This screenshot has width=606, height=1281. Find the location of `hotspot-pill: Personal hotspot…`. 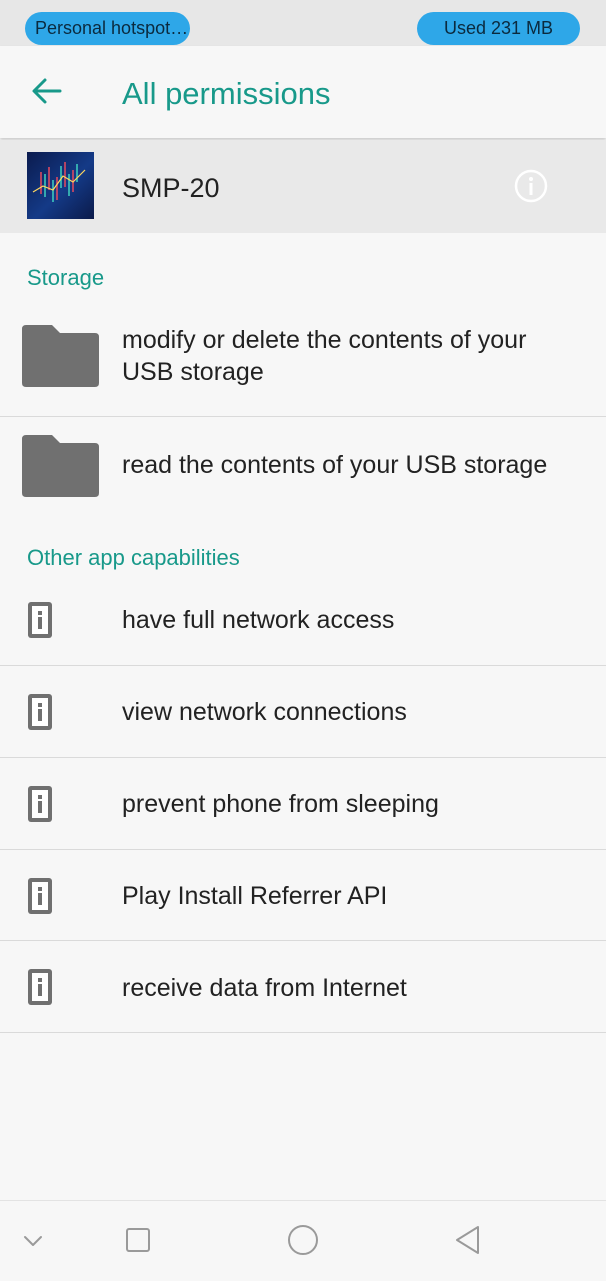

hotspot-pill: Personal hotspot… is located at coordinates (107, 28).